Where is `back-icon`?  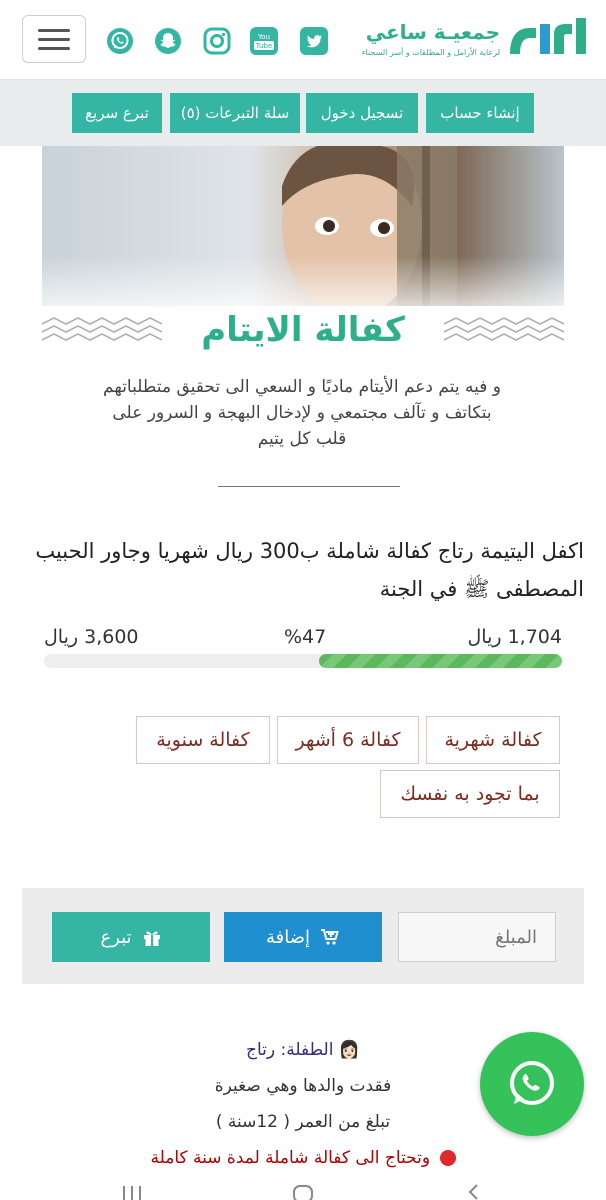
back-icon is located at coordinates (474, 1191).